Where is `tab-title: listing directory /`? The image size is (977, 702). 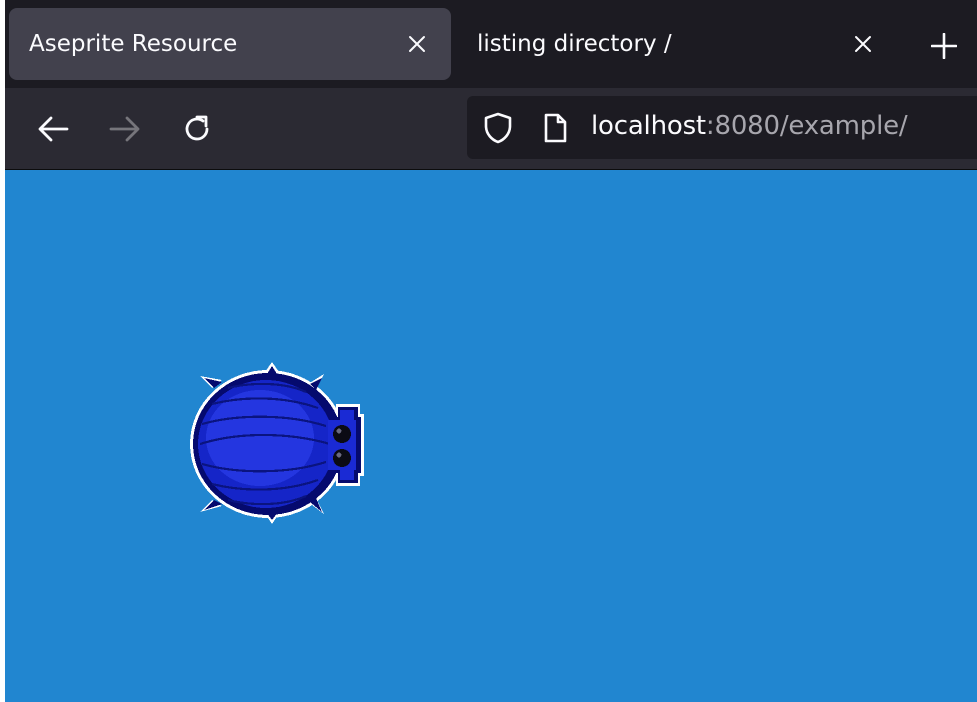
tab-title: listing directory / is located at coordinates (574, 44).